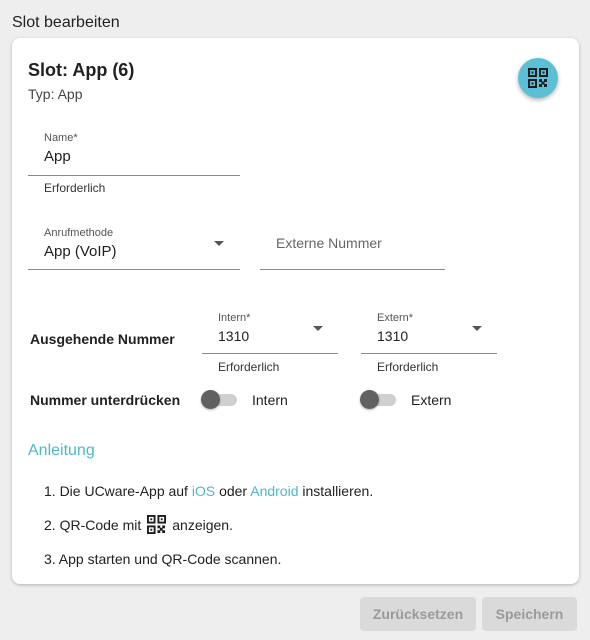 The height and width of the screenshot is (640, 590). What do you see at coordinates (338, 491) in the screenshot?
I see `step-1-suffix: installieren.` at bounding box center [338, 491].